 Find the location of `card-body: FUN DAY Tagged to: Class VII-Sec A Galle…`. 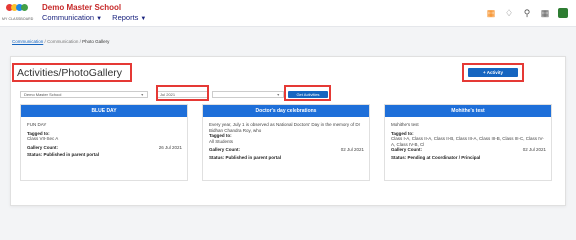

card-body: FUN DAY Tagged to: Class VII-Sec A Galle… is located at coordinates (104, 137).